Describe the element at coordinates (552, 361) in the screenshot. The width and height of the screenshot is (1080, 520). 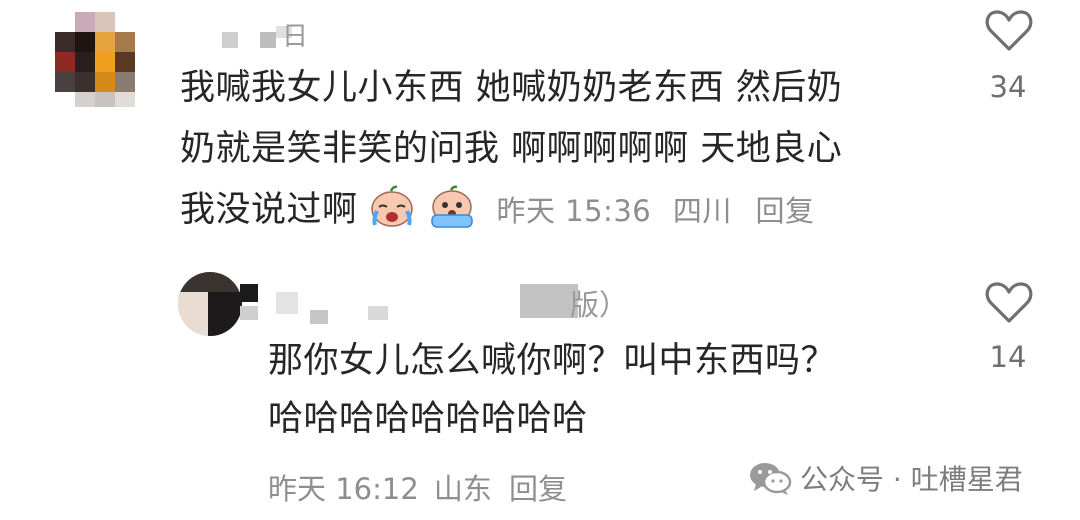
I see `reply-line: 那你女儿怎么喊你啊？叫中东西吗？` at that location.